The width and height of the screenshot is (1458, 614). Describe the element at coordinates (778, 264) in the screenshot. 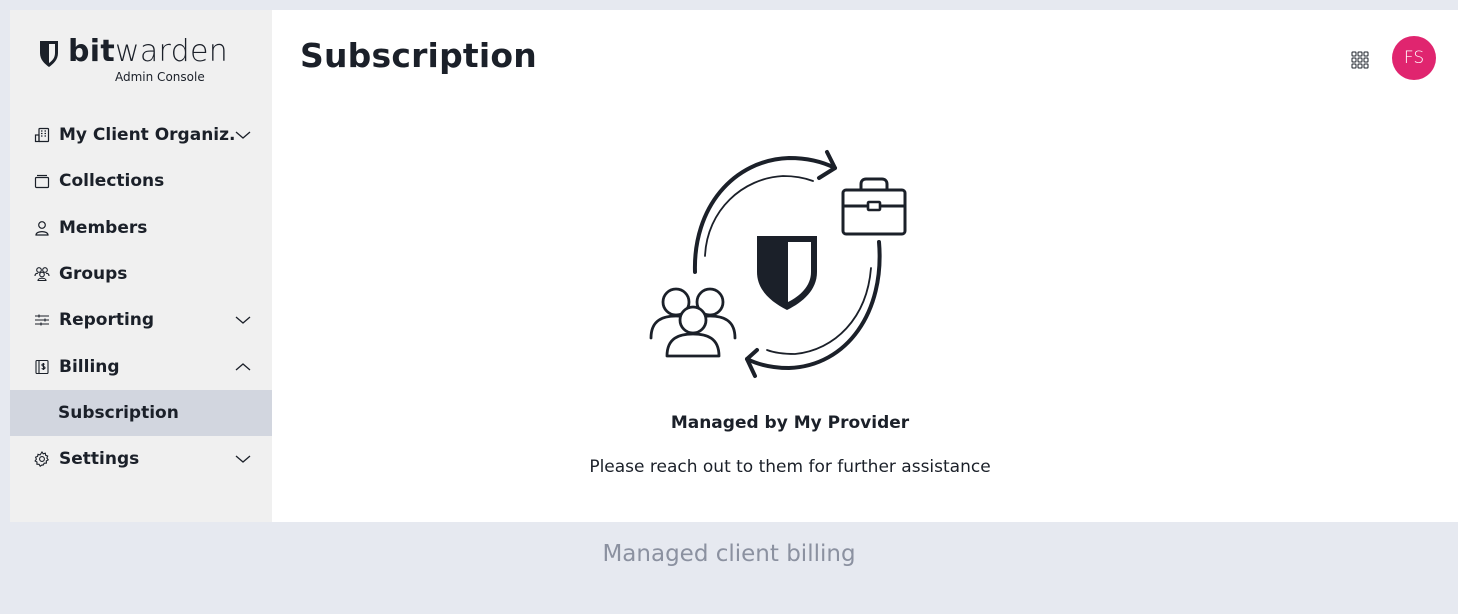

I see `managed-by-provider-illustration` at that location.